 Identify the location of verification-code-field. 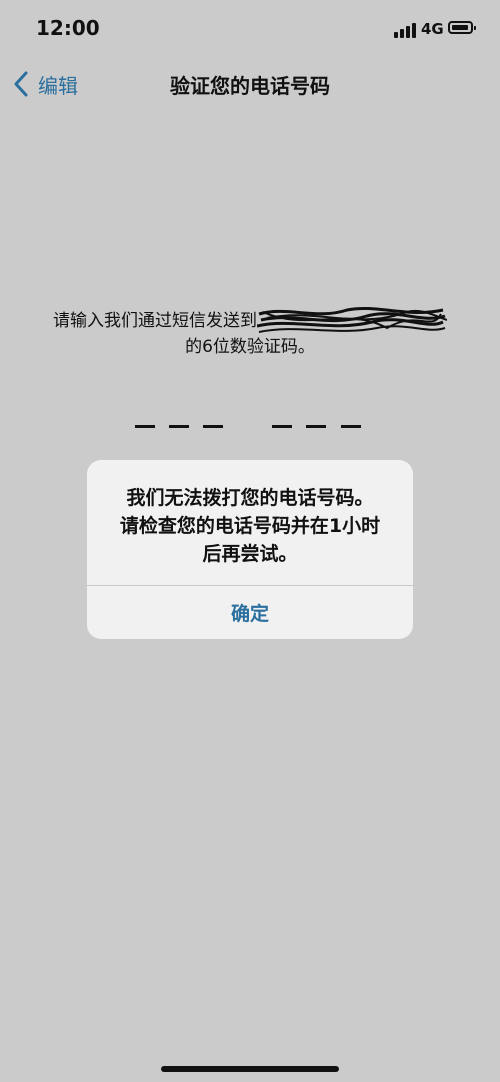
(250, 428).